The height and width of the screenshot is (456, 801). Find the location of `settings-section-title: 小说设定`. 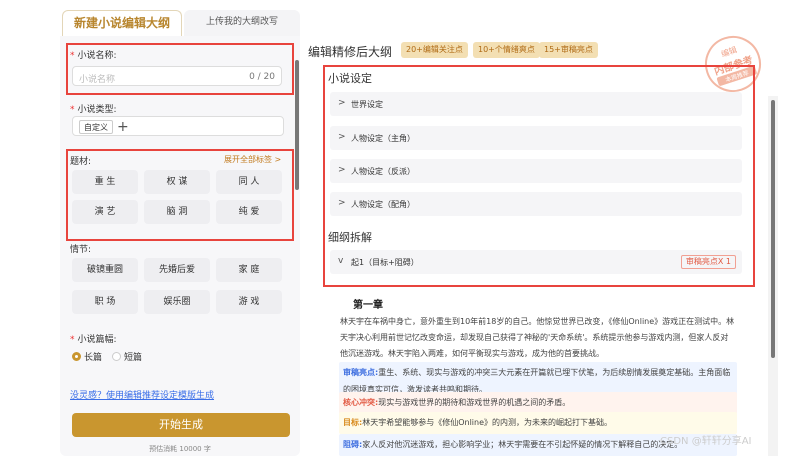

settings-section-title: 小说设定 is located at coordinates (350, 78).